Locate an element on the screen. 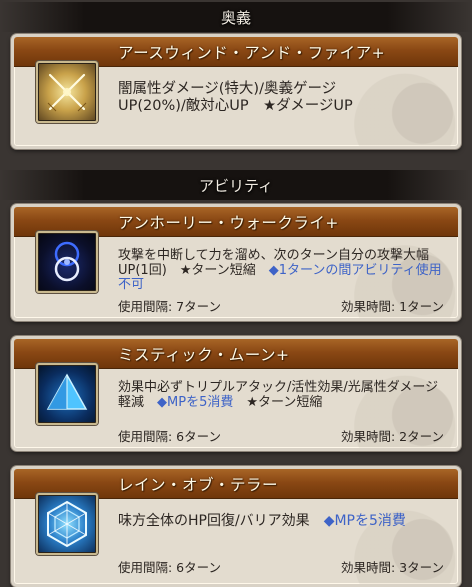  ougi-desc-line2: UP(20%)/敵対心UP ★ダメージUP is located at coordinates (235, 106).